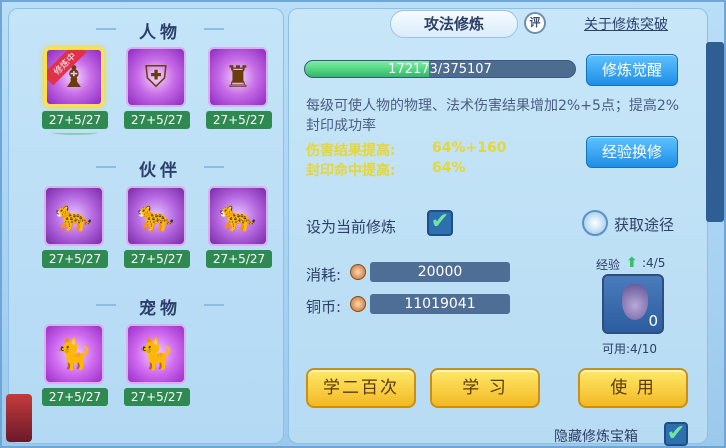 This screenshot has height=448, width=726. What do you see at coordinates (324, 275) in the screenshot?
I see `consume-label: 消耗:` at bounding box center [324, 275].